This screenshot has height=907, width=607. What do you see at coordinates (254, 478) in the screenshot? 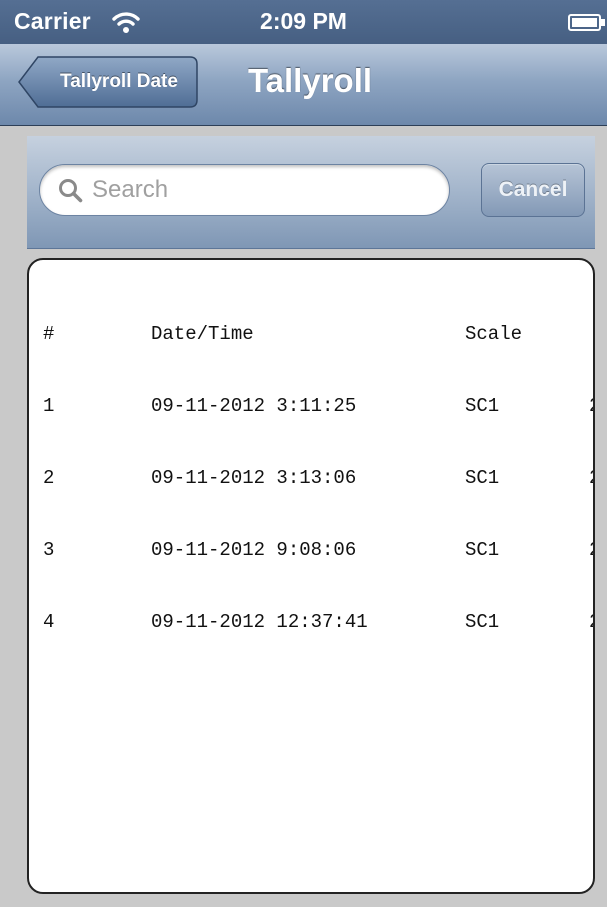
I see `row-datetime: 09-11-2012 3:13:06` at bounding box center [254, 478].